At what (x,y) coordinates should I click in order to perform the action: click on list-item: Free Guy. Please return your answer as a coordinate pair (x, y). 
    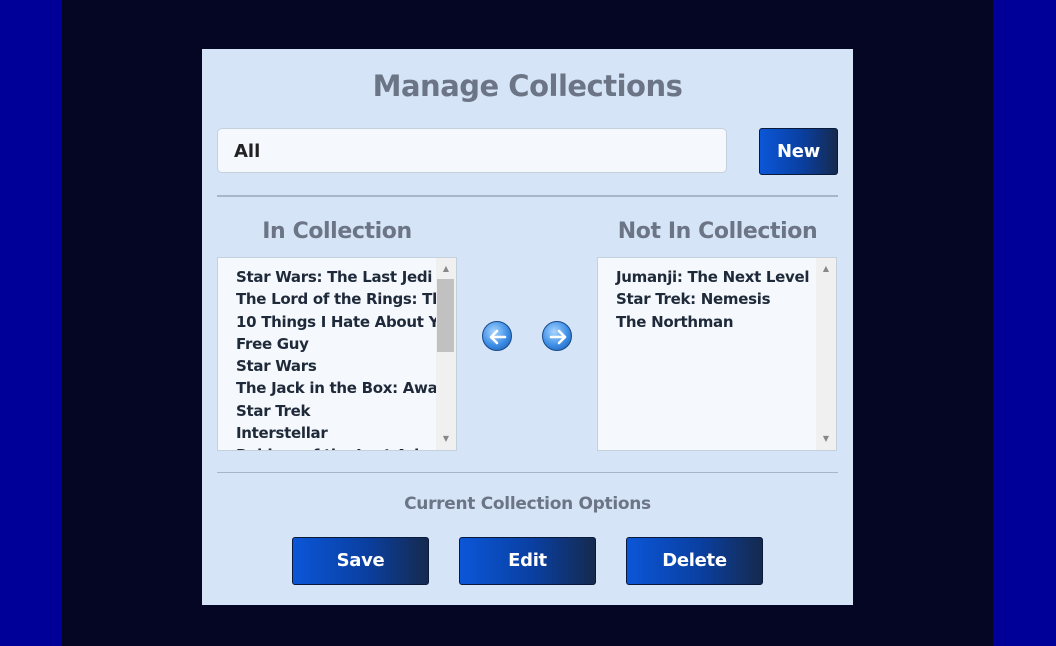
    Looking at the image, I should click on (327, 344).